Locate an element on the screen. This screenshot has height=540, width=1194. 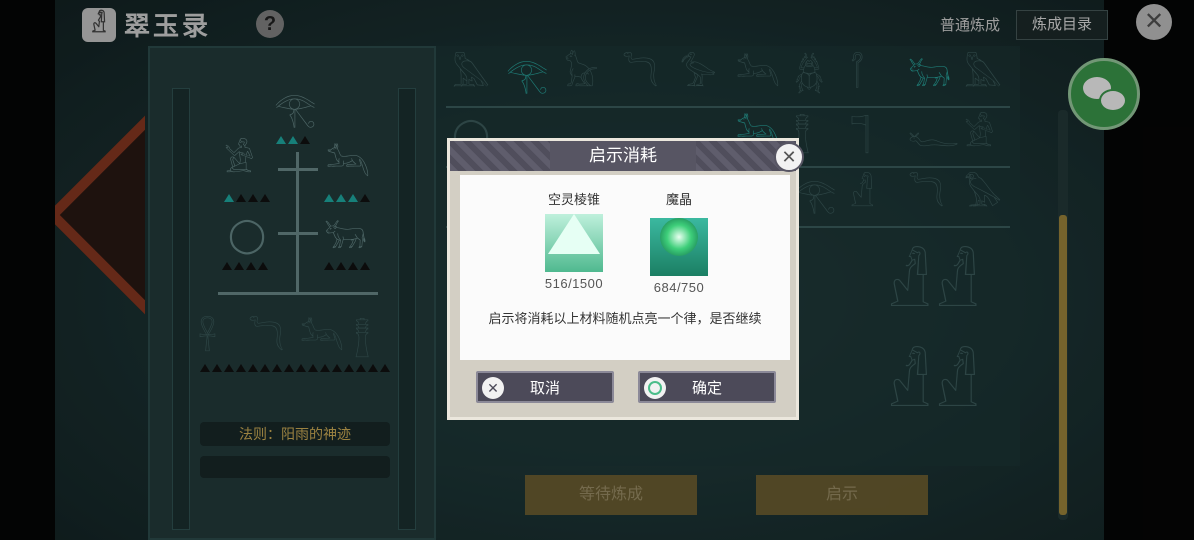
dialog-title: 启示消耗 is located at coordinates (623, 155).